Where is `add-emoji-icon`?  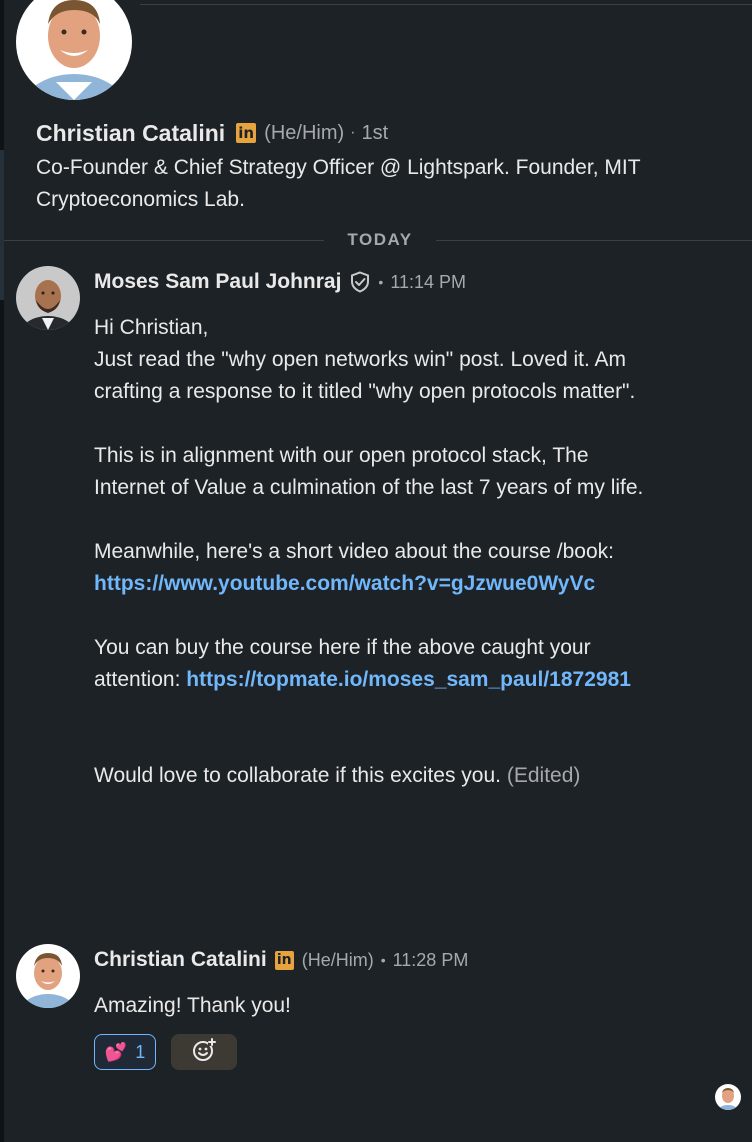 add-emoji-icon is located at coordinates (204, 1052).